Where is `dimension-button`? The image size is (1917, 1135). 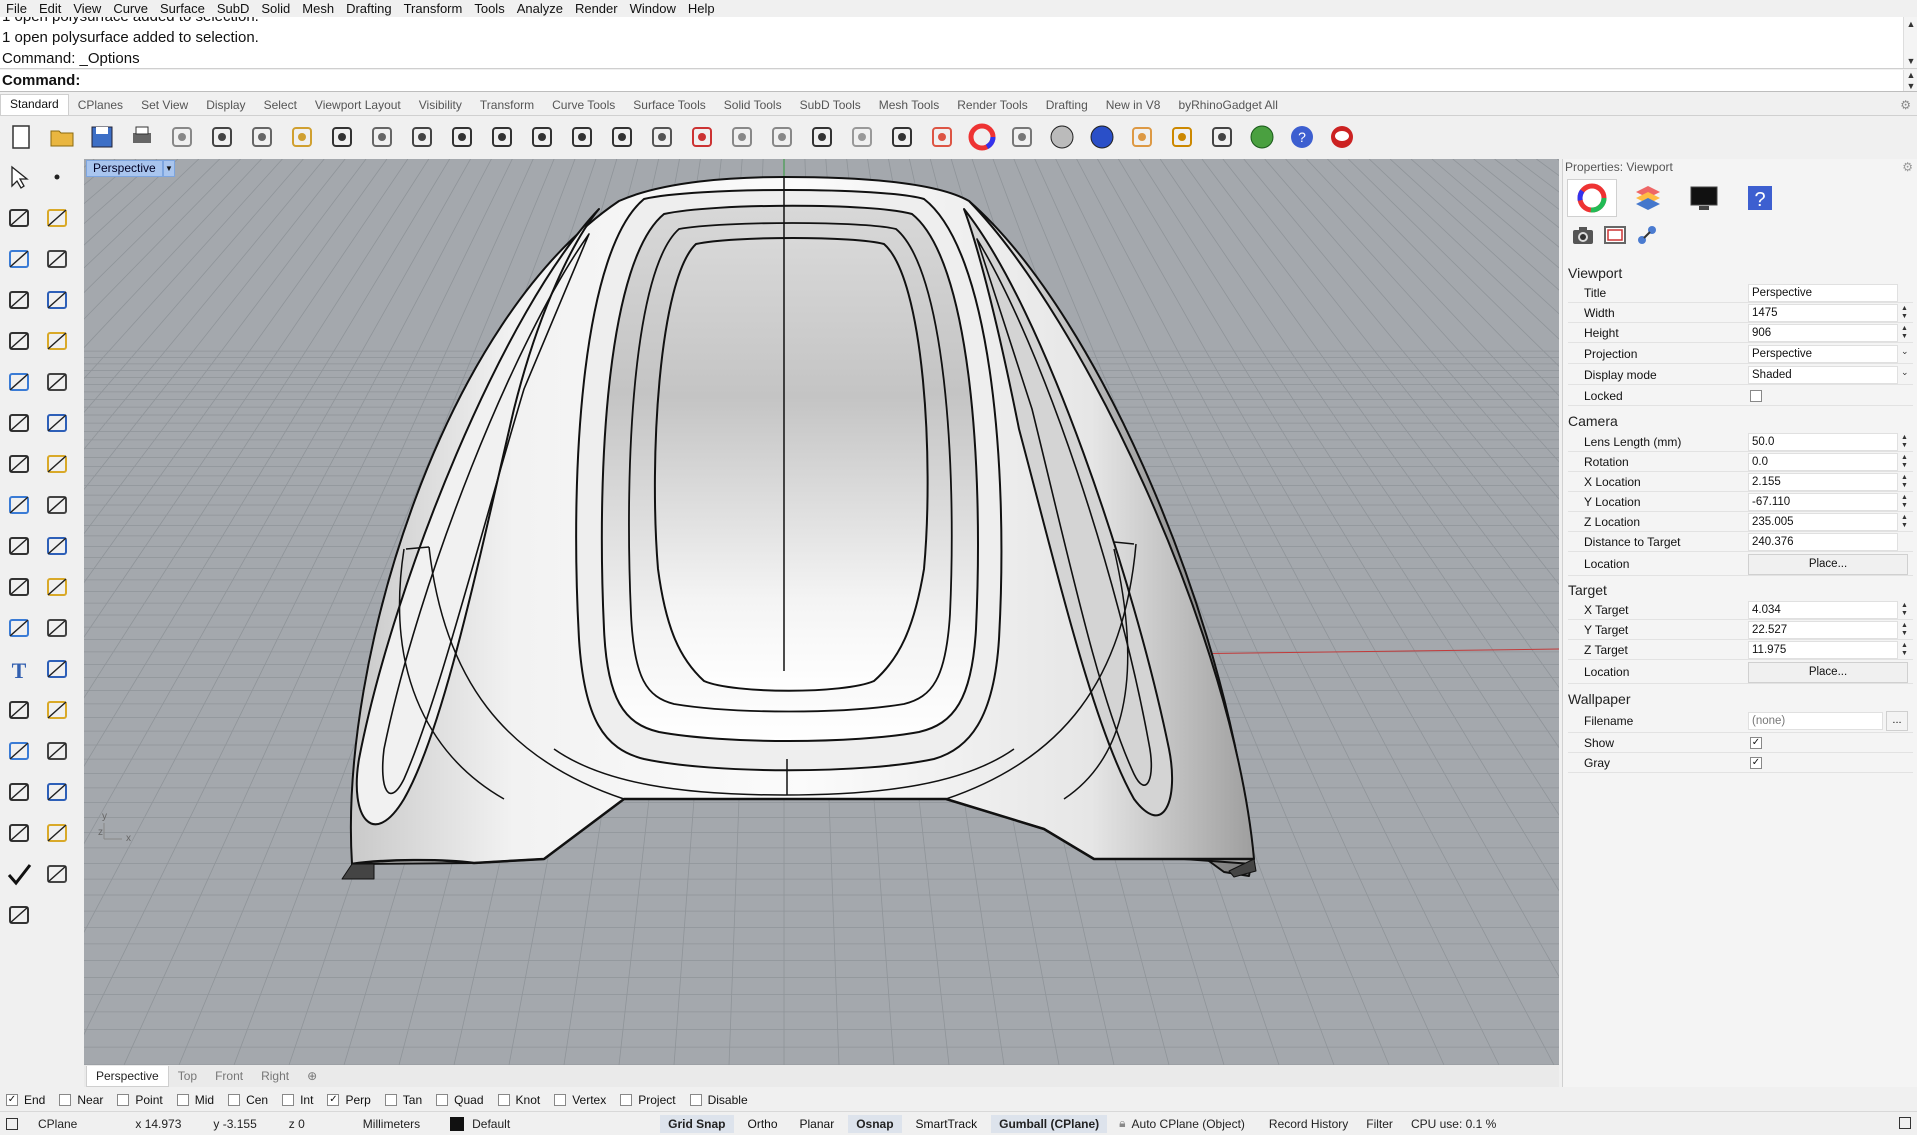
dimension-button is located at coordinates (1221, 137).